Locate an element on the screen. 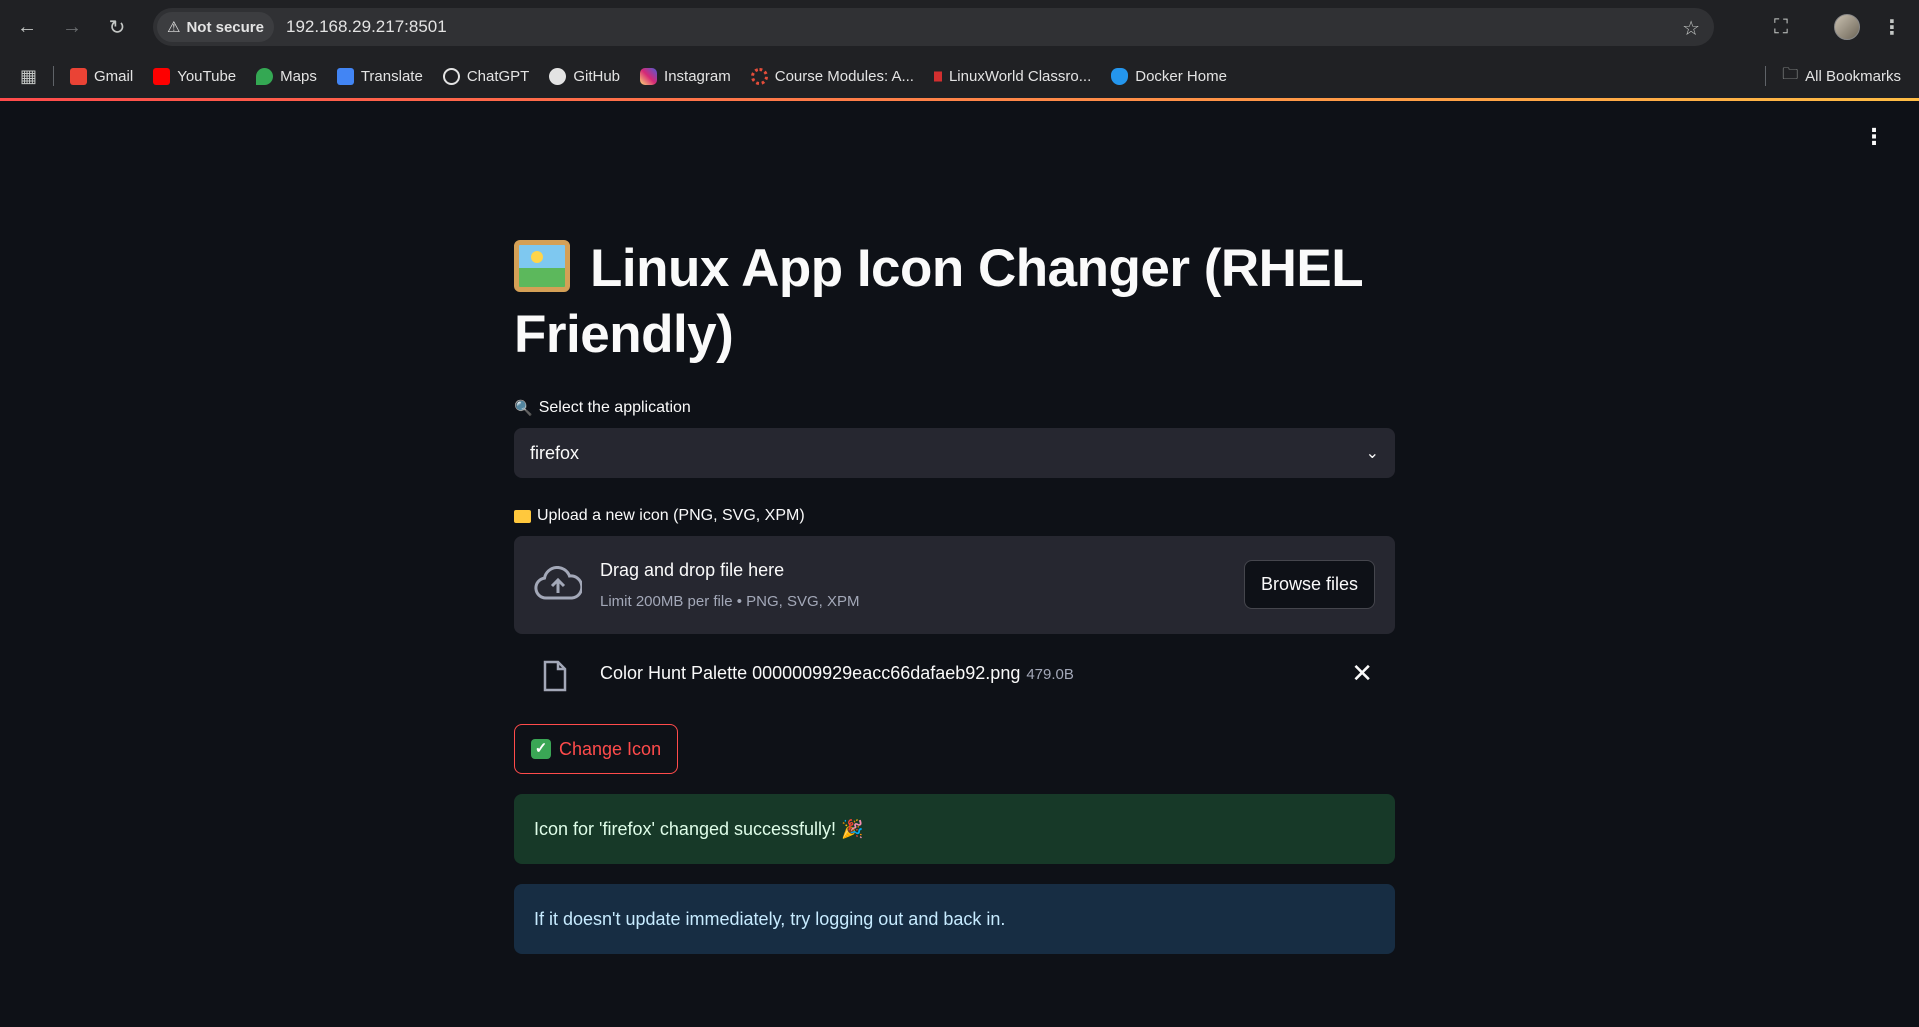  all-bookmarks: 🗀 All Bookmarks is located at coordinates (1845, 76).